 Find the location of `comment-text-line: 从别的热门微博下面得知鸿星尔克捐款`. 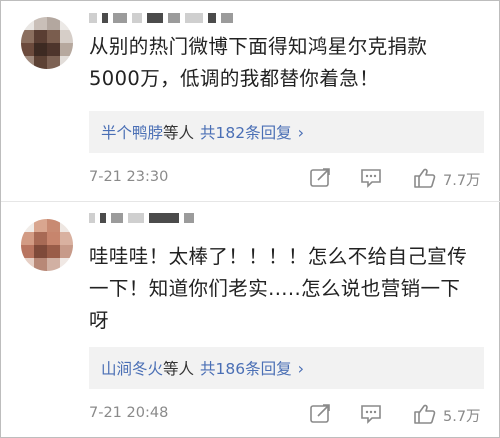

comment-text-line: 从别的热门微博下面得知鸿星尔克捐款 is located at coordinates (258, 46).